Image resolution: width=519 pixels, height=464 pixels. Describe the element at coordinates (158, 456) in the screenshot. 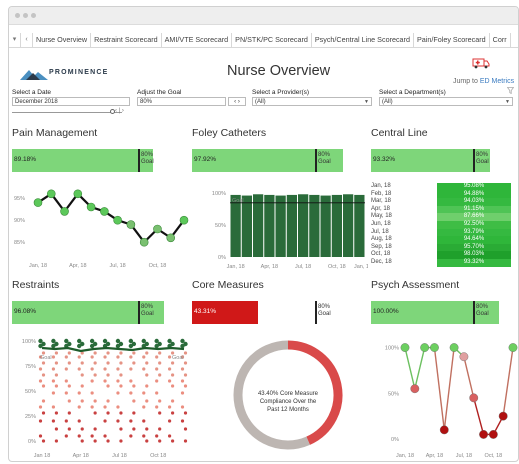

I see `restraints-xtick: Oct 18` at that location.